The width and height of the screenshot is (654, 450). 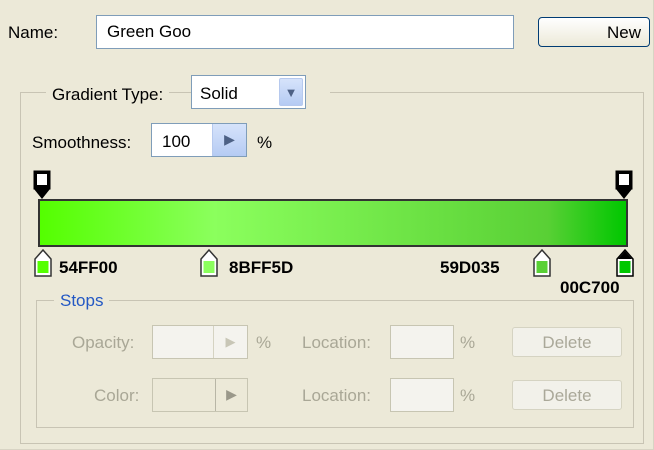 I want to click on new-button: New, so click(x=594, y=32).